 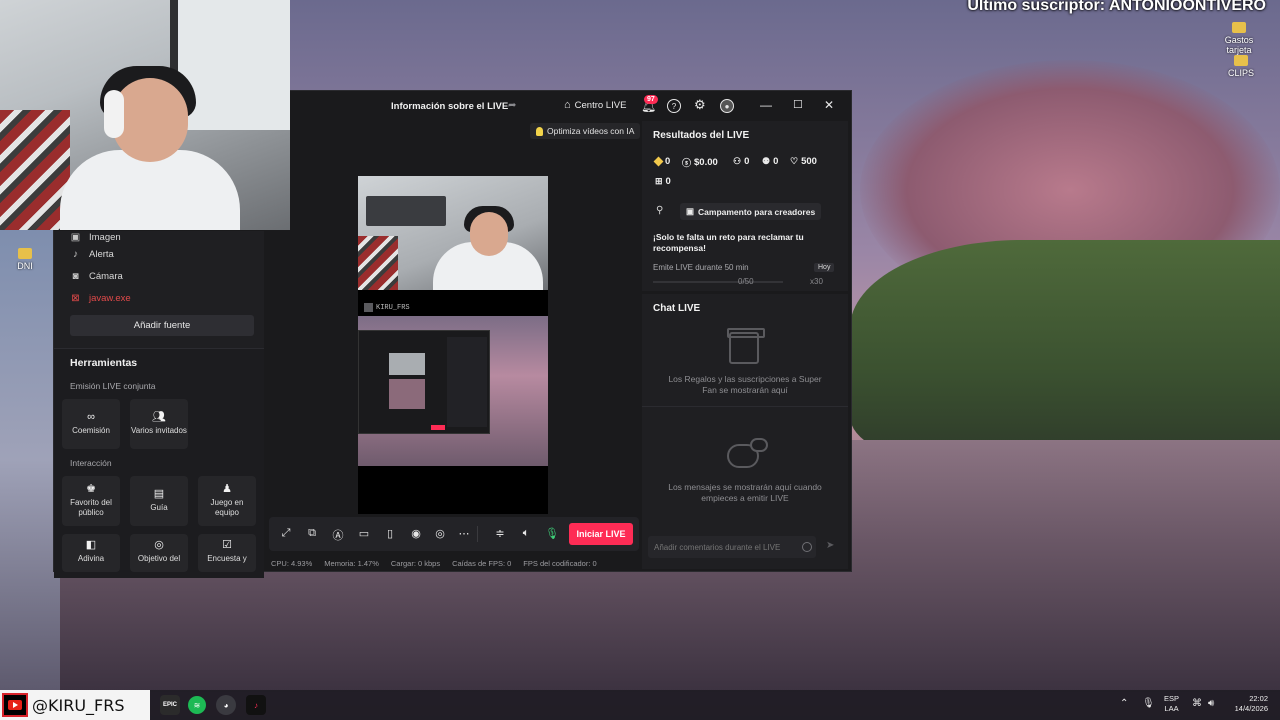 I want to click on volume-icon: 🔈︎, so click(x=526, y=533).